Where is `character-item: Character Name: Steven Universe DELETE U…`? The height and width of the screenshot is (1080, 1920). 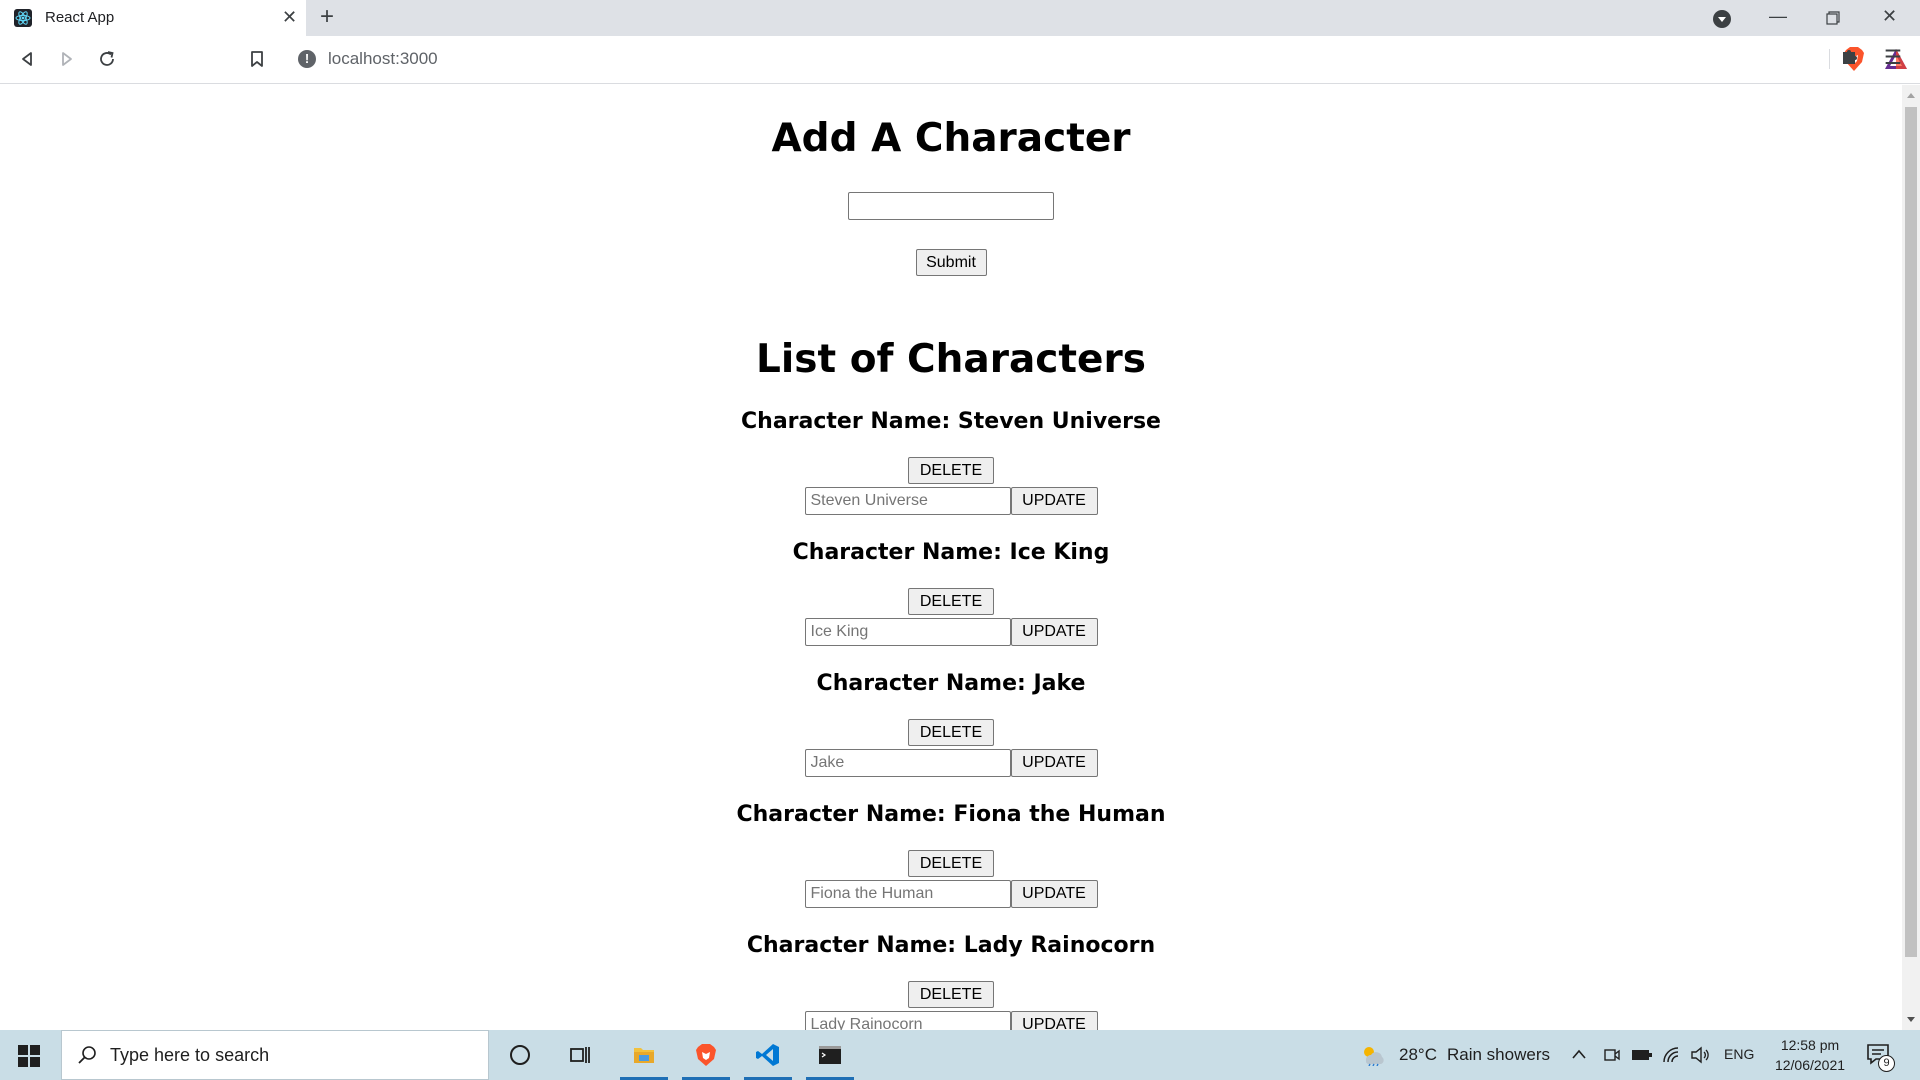
character-item: Character Name: Steven Universe DELETE U… is located at coordinates (951, 461).